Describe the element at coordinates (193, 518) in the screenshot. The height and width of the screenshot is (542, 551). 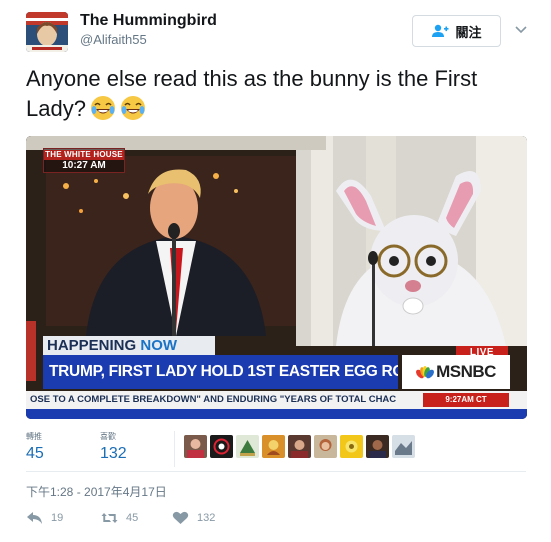
I see `like-button: 132` at that location.